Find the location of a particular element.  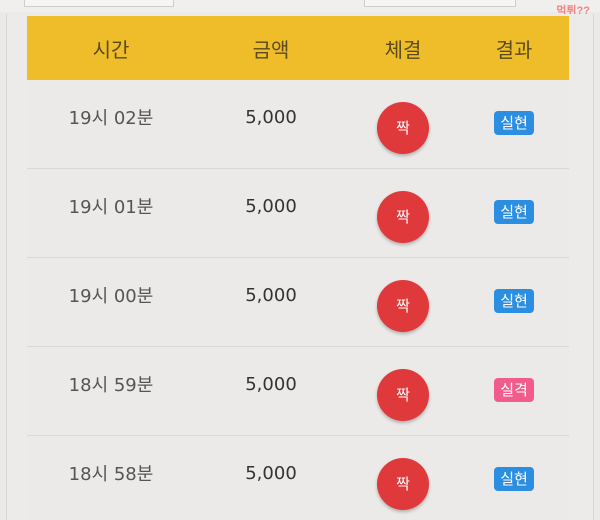

row-result: 실격 is located at coordinates (514, 390).